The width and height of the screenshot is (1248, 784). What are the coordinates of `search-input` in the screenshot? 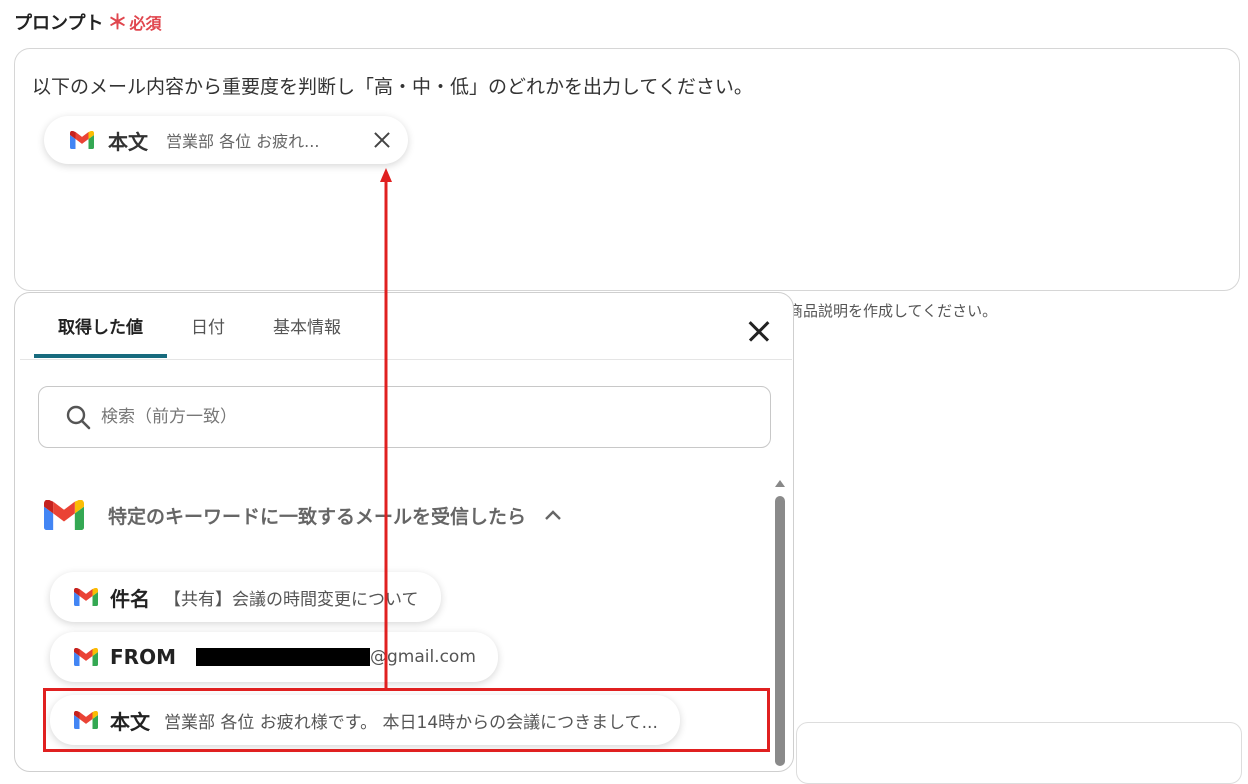 It's located at (401, 417).